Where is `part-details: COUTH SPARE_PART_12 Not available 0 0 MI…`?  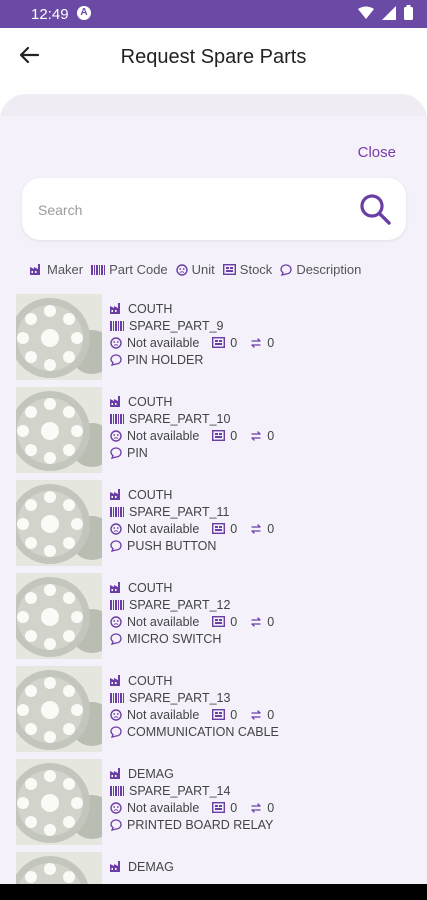
part-details: COUTH SPARE_PART_12 Not available 0 0 MI… is located at coordinates (192, 613).